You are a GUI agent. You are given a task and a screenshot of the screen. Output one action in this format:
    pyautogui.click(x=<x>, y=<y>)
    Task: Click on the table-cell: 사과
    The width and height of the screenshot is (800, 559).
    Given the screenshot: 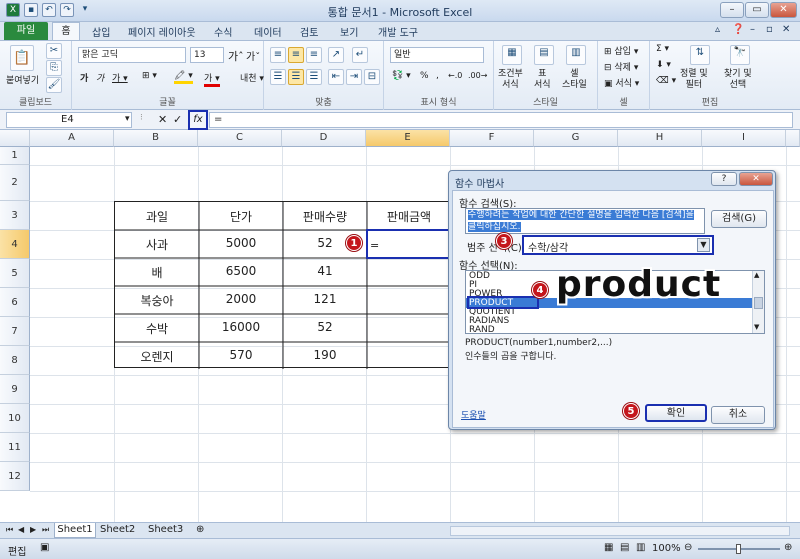 What is the action you would take?
    pyautogui.click(x=157, y=244)
    